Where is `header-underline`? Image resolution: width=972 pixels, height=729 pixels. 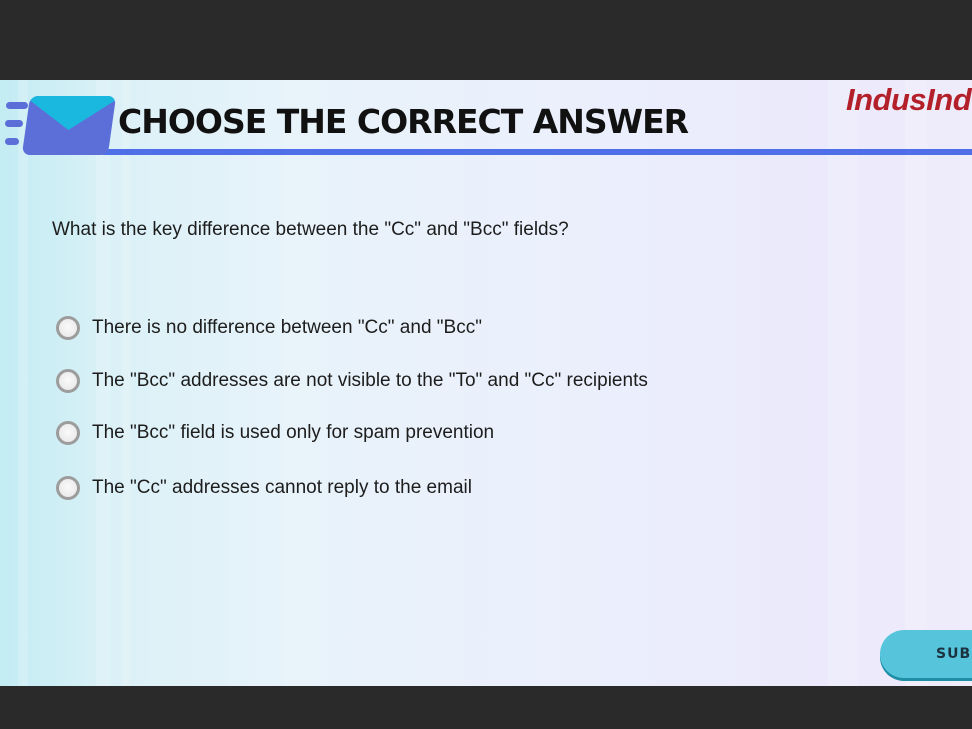
header-underline is located at coordinates (536, 152).